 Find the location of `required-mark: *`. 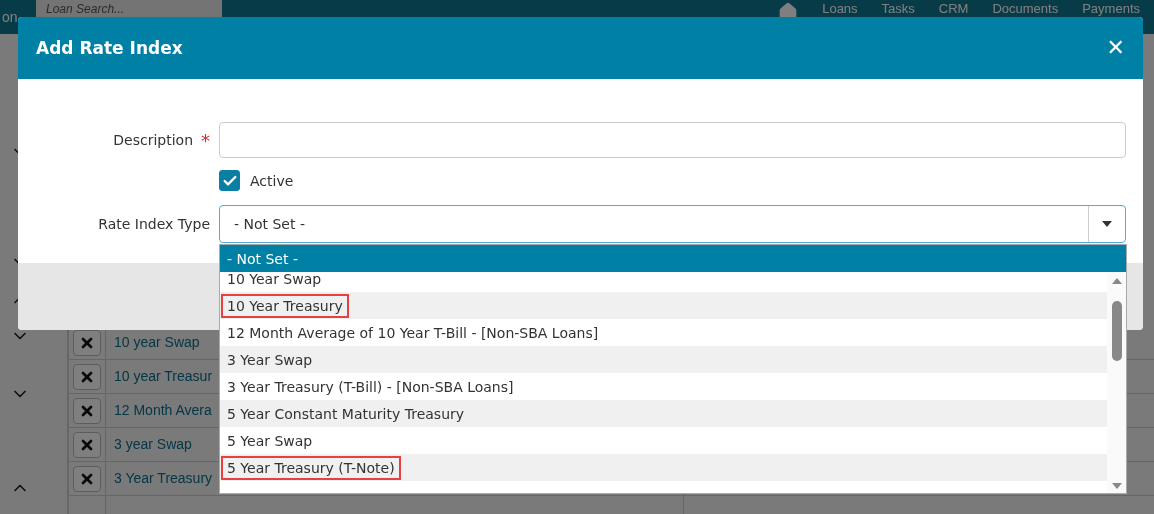

required-mark: * is located at coordinates (205, 140).